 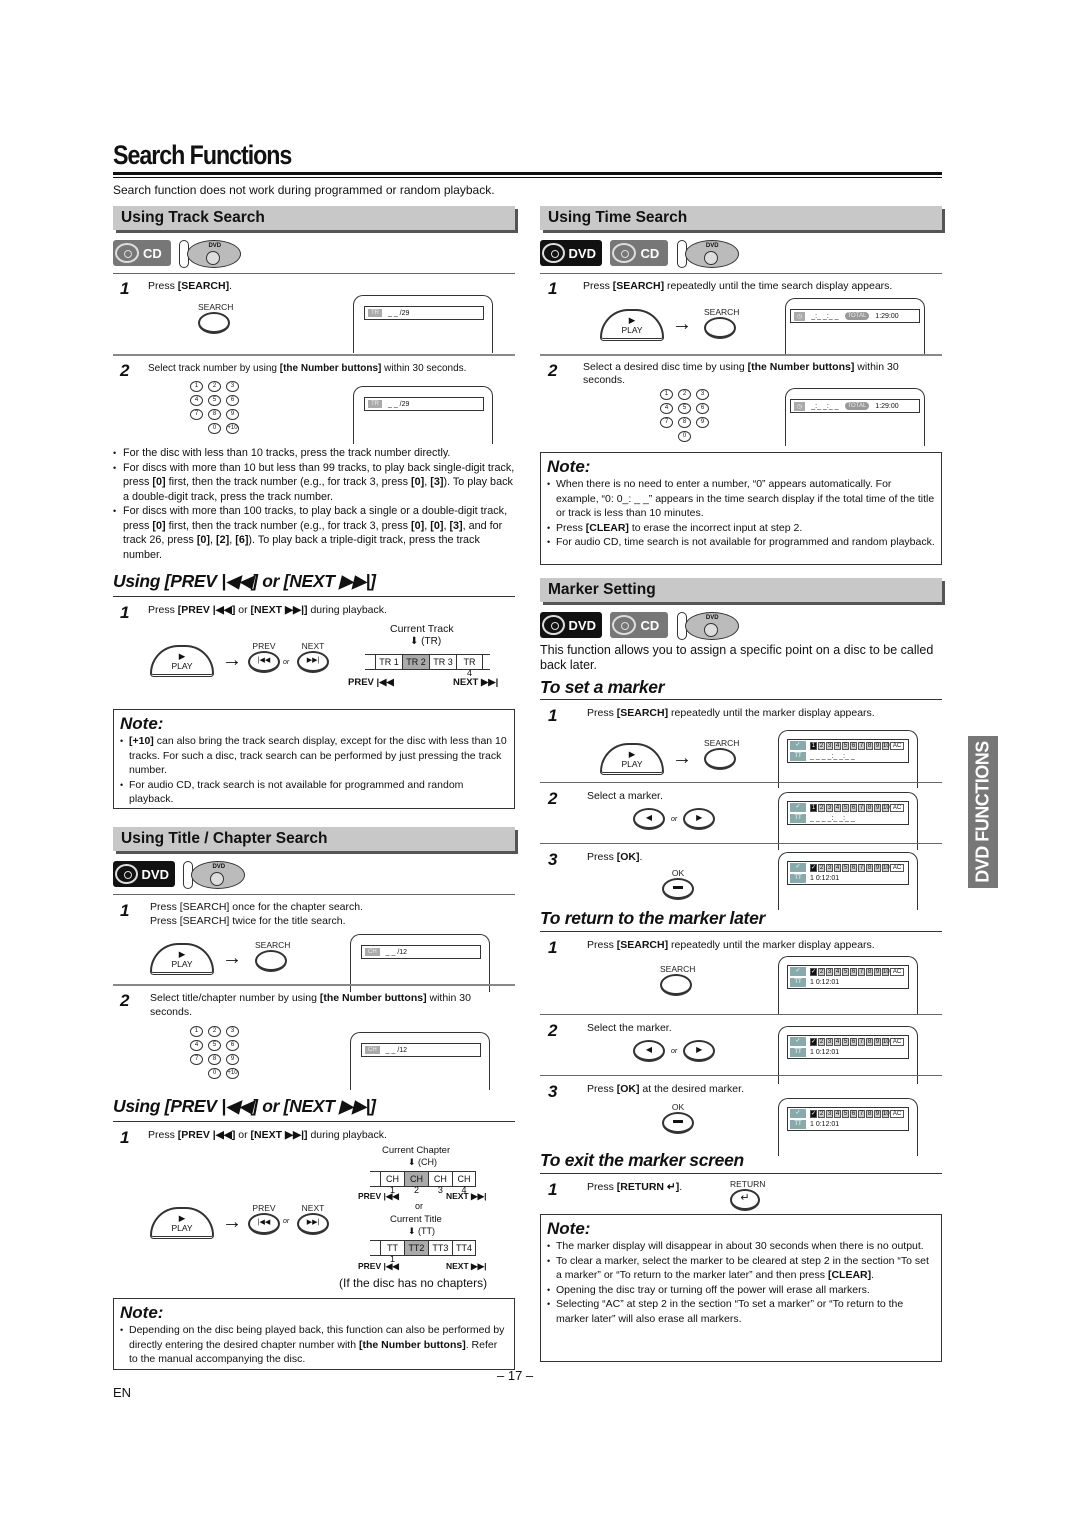 What do you see at coordinates (848, 821) in the screenshot?
I see `tv-marker-display: ✓ 1 2 3 4 5 6 7 8 9 10 AC TT _ _ _ _:_ _:_ _` at bounding box center [848, 821].